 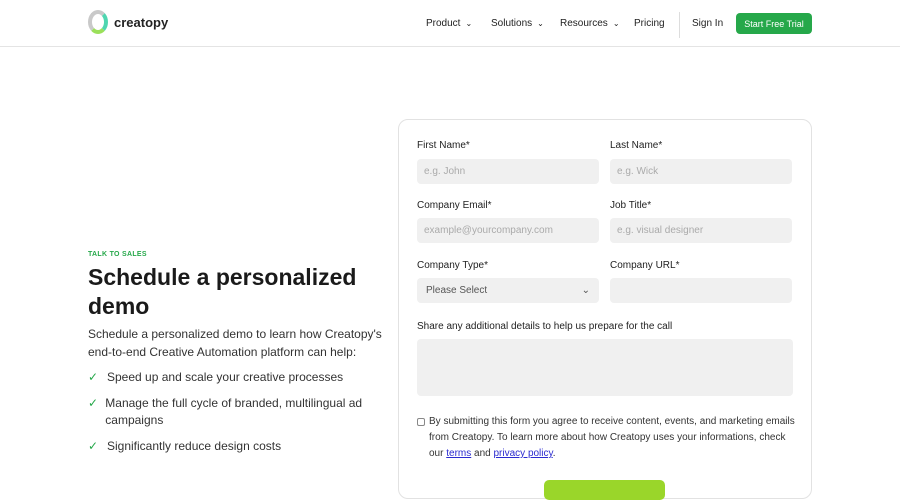 What do you see at coordinates (185, 446) in the screenshot?
I see `list-item: ✓ Significantly reduce design costs` at bounding box center [185, 446].